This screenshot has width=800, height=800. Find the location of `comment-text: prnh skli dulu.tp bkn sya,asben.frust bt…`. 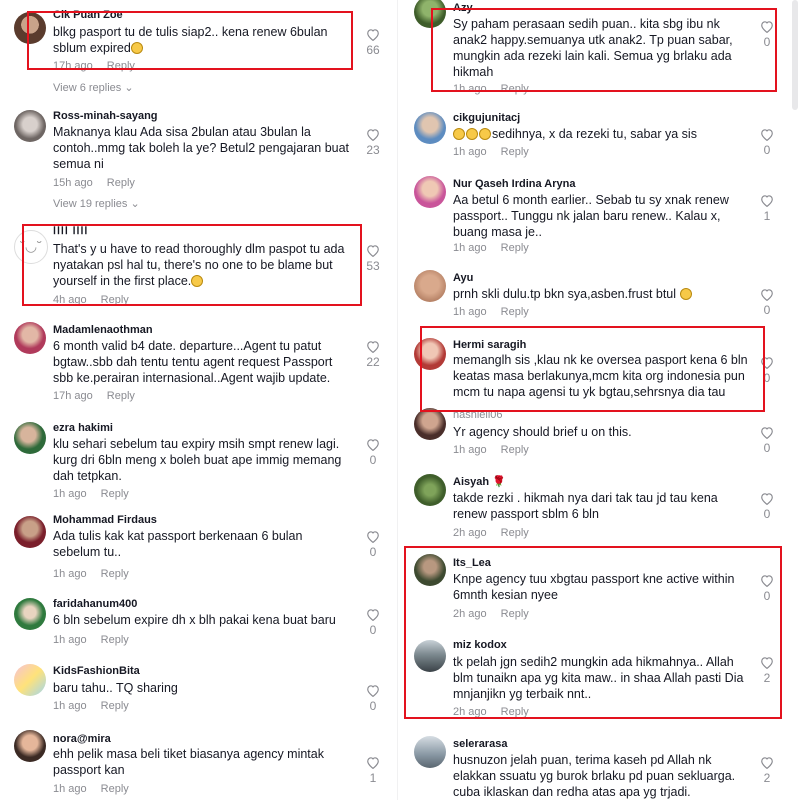

comment-text: prnh skli dulu.tp bkn sya,asben.frust bt… is located at coordinates (603, 294).